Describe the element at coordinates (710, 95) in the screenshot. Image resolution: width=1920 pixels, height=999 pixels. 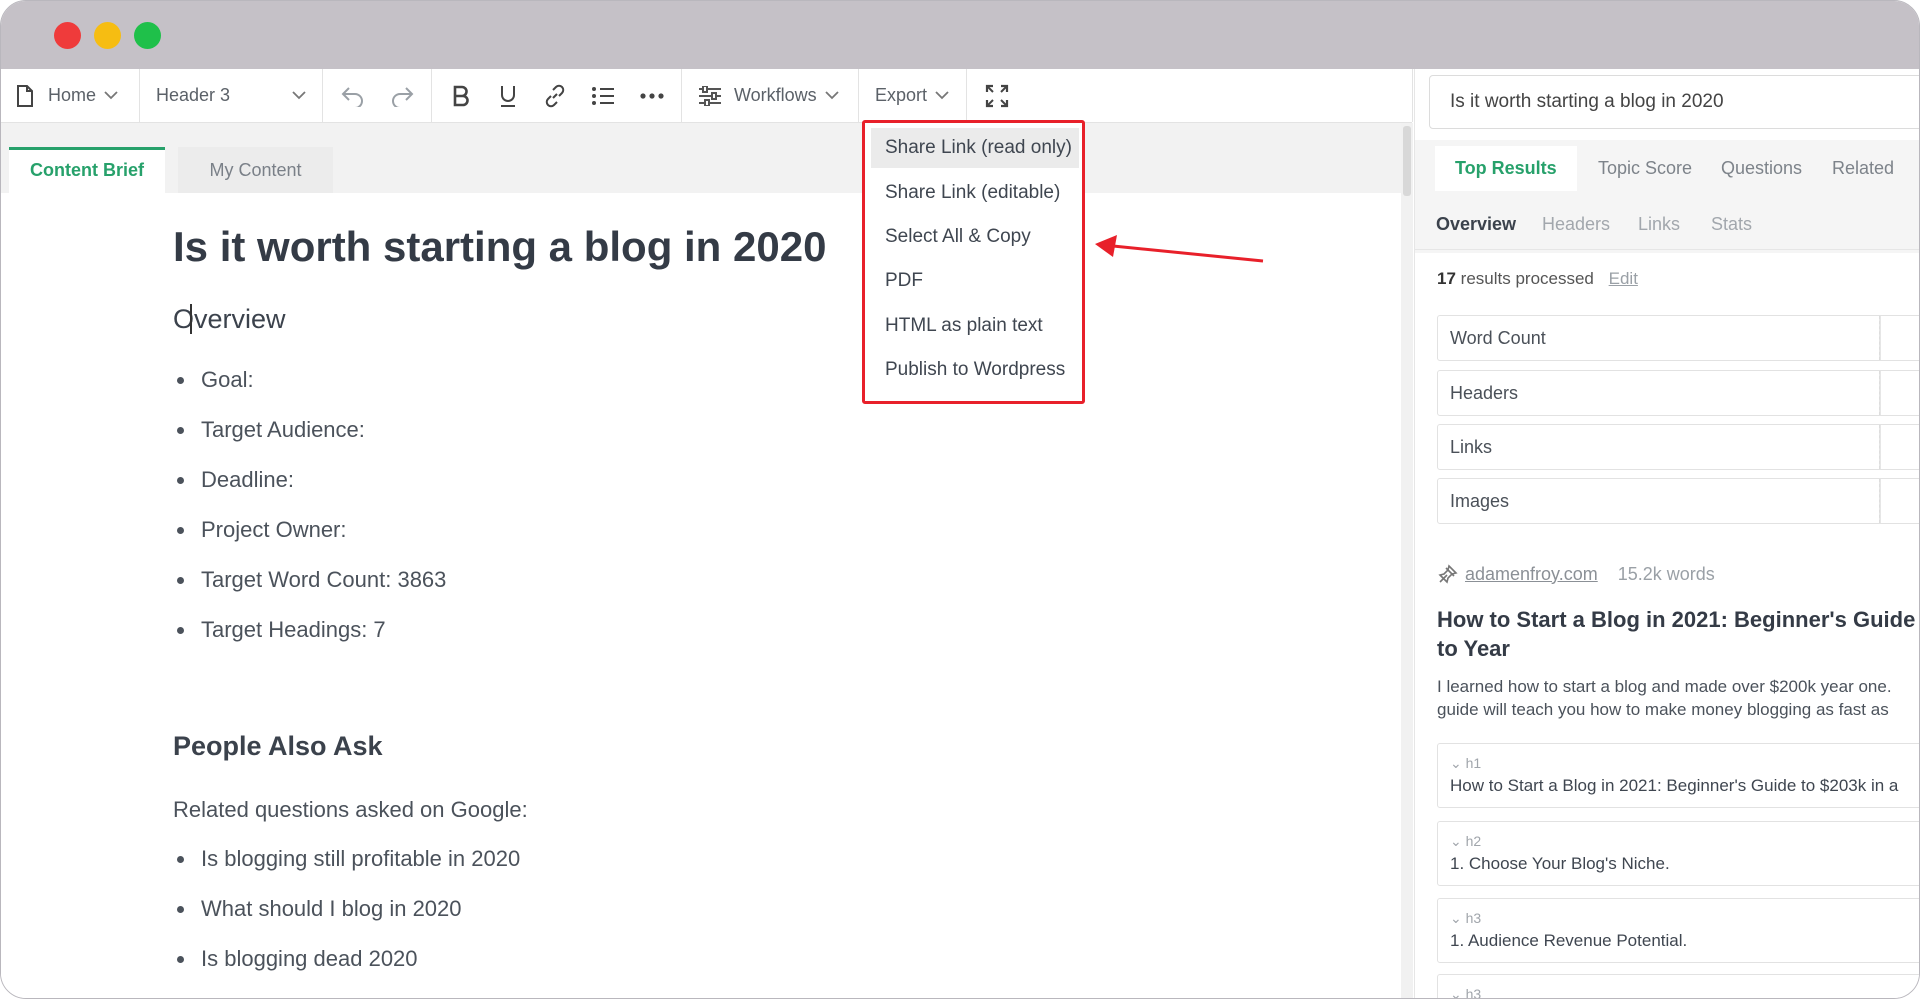
I see `sliders-icon` at that location.